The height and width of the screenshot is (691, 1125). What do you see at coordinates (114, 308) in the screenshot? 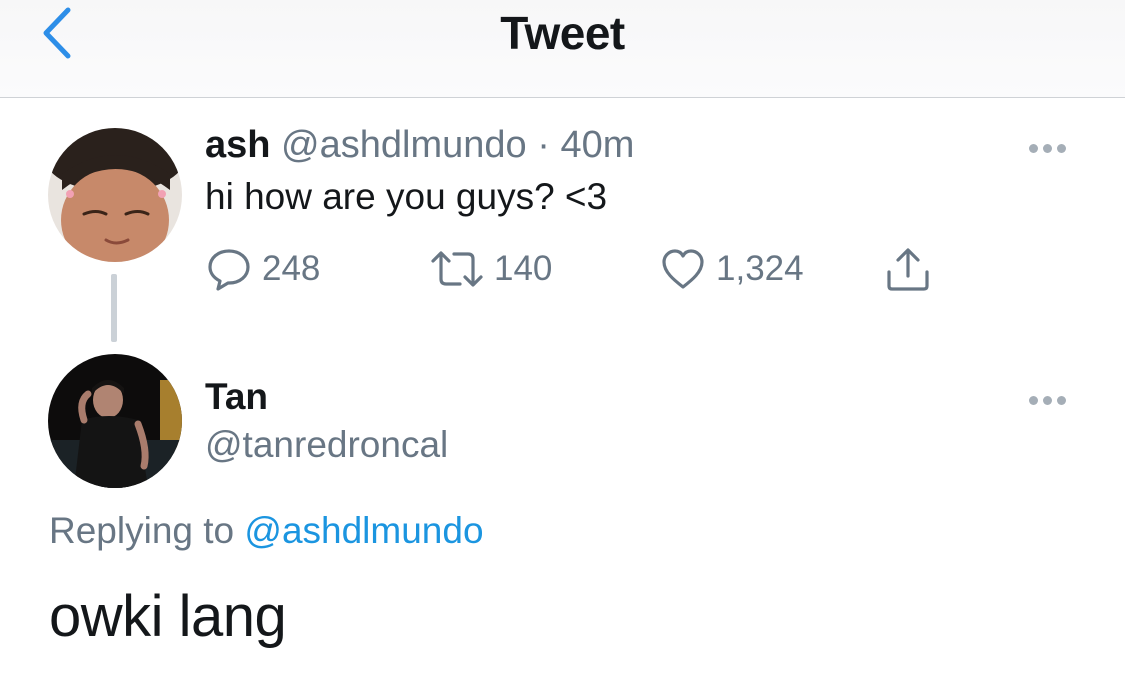
I see `thread-connector-line` at bounding box center [114, 308].